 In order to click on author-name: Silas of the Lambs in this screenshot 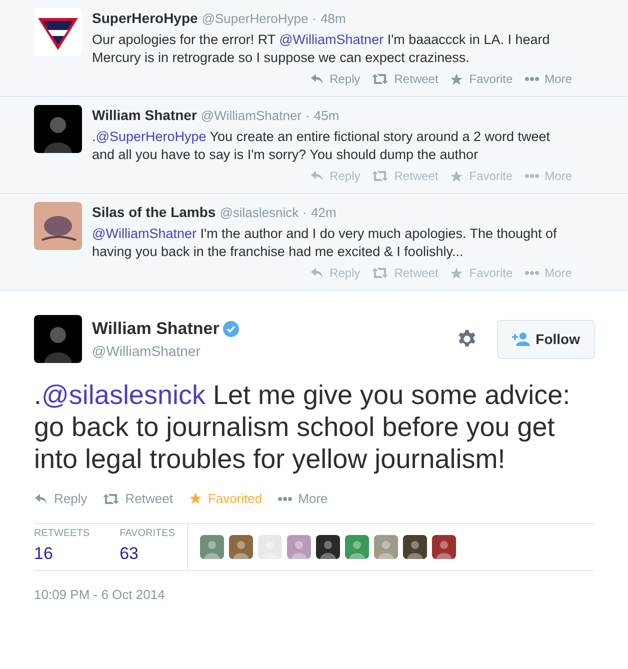, I will do `click(154, 212)`.